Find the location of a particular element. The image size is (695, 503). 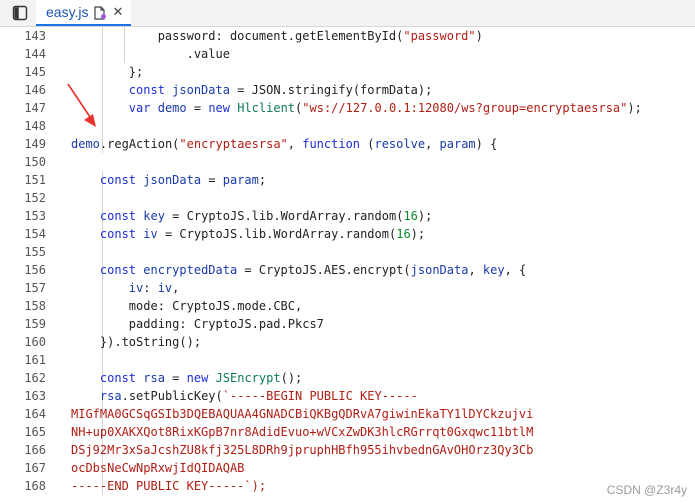

code-line: 150 is located at coordinates (347, 162).